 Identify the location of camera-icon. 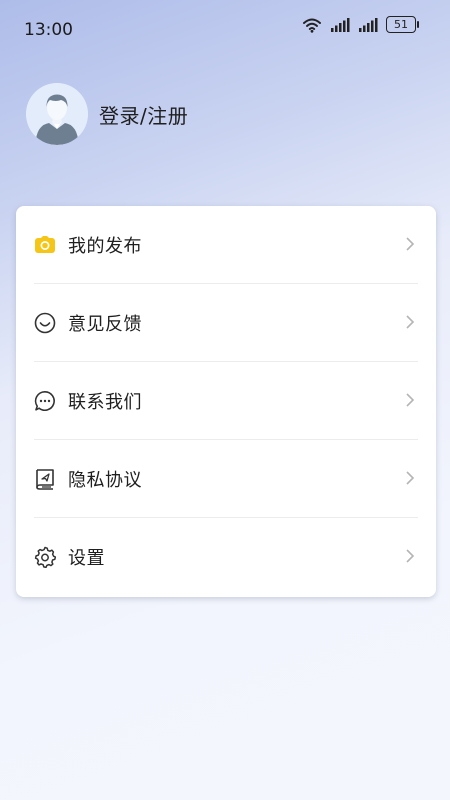
(45, 245).